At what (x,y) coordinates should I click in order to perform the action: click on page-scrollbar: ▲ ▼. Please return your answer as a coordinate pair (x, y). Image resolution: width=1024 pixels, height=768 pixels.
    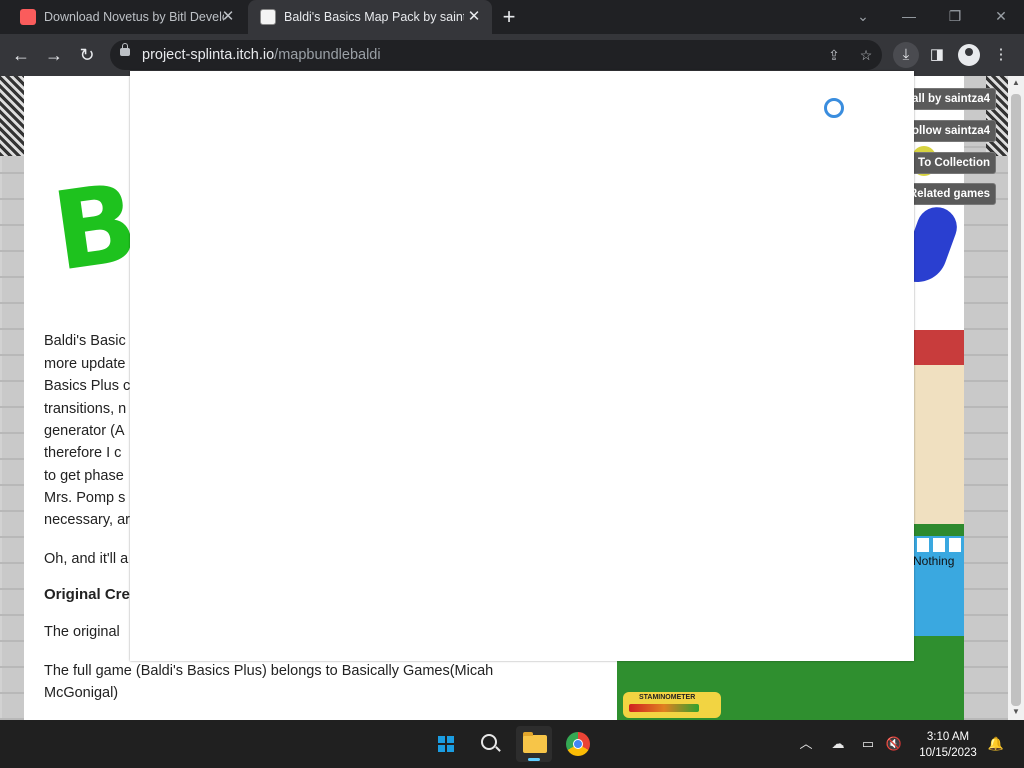
    Looking at the image, I should click on (1016, 398).